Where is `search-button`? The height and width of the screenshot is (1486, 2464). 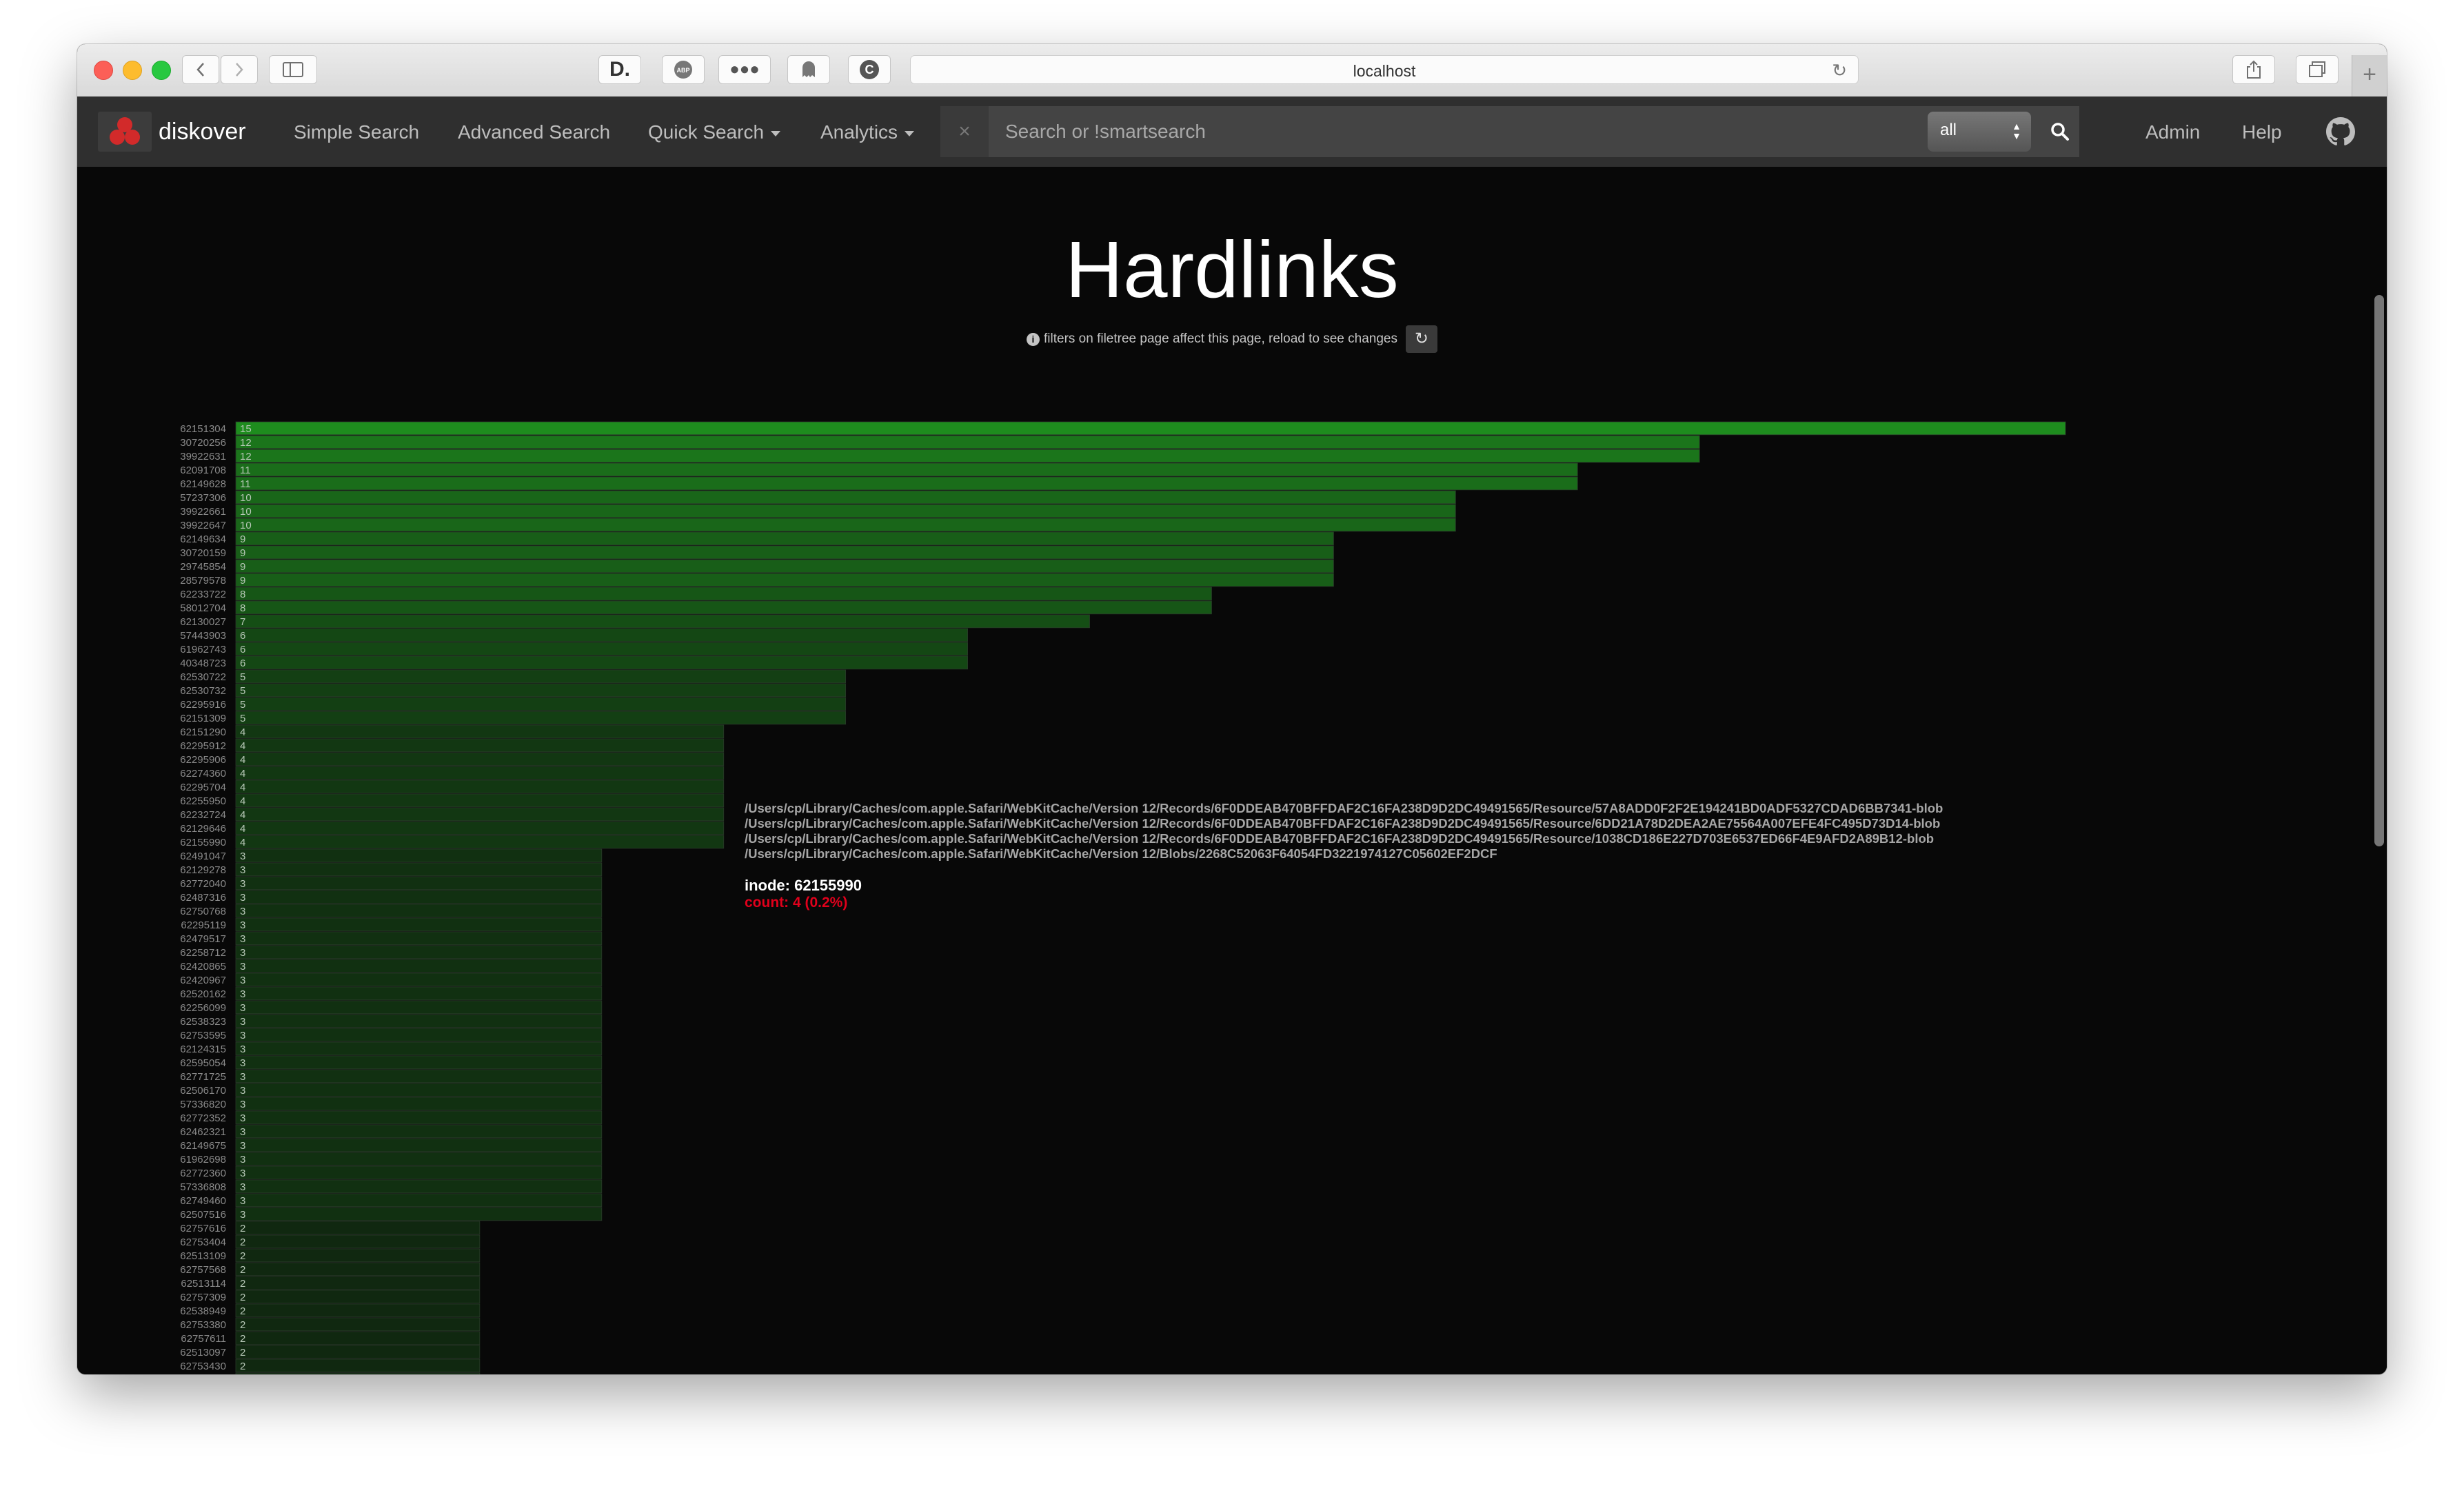 search-button is located at coordinates (2060, 131).